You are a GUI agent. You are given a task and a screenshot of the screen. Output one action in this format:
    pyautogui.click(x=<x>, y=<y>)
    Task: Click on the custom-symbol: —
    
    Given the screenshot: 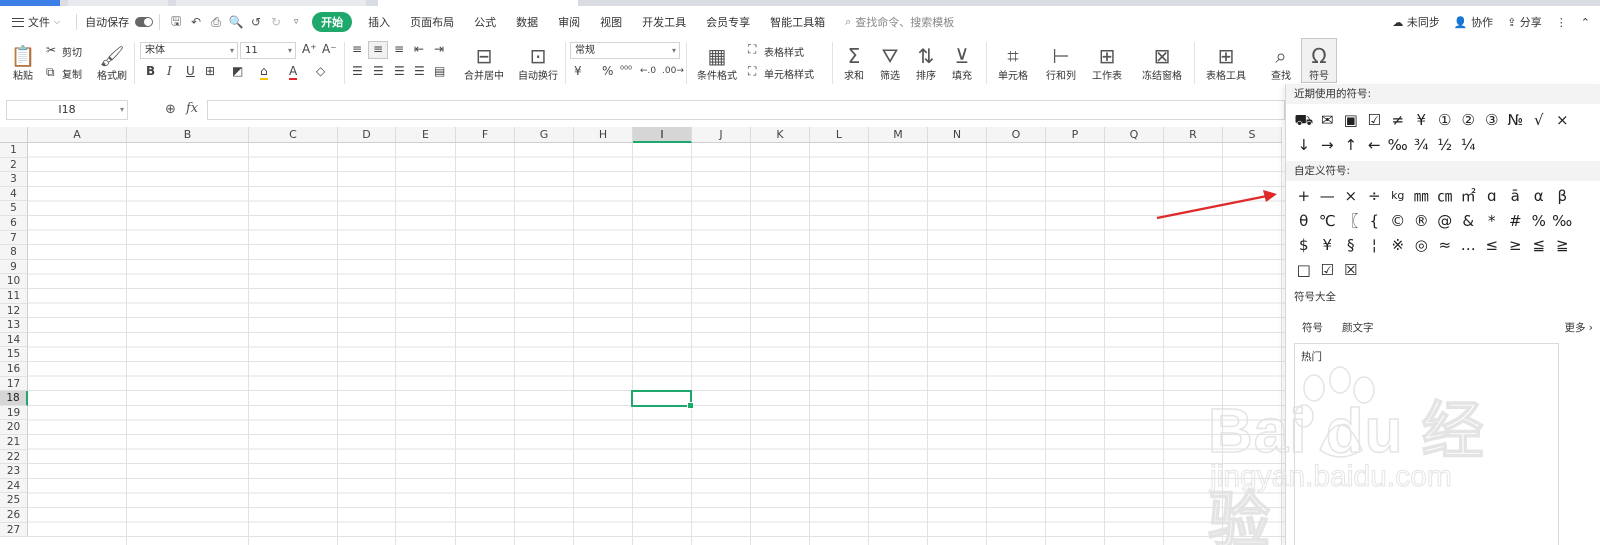 What is the action you would take?
    pyautogui.click(x=1328, y=196)
    